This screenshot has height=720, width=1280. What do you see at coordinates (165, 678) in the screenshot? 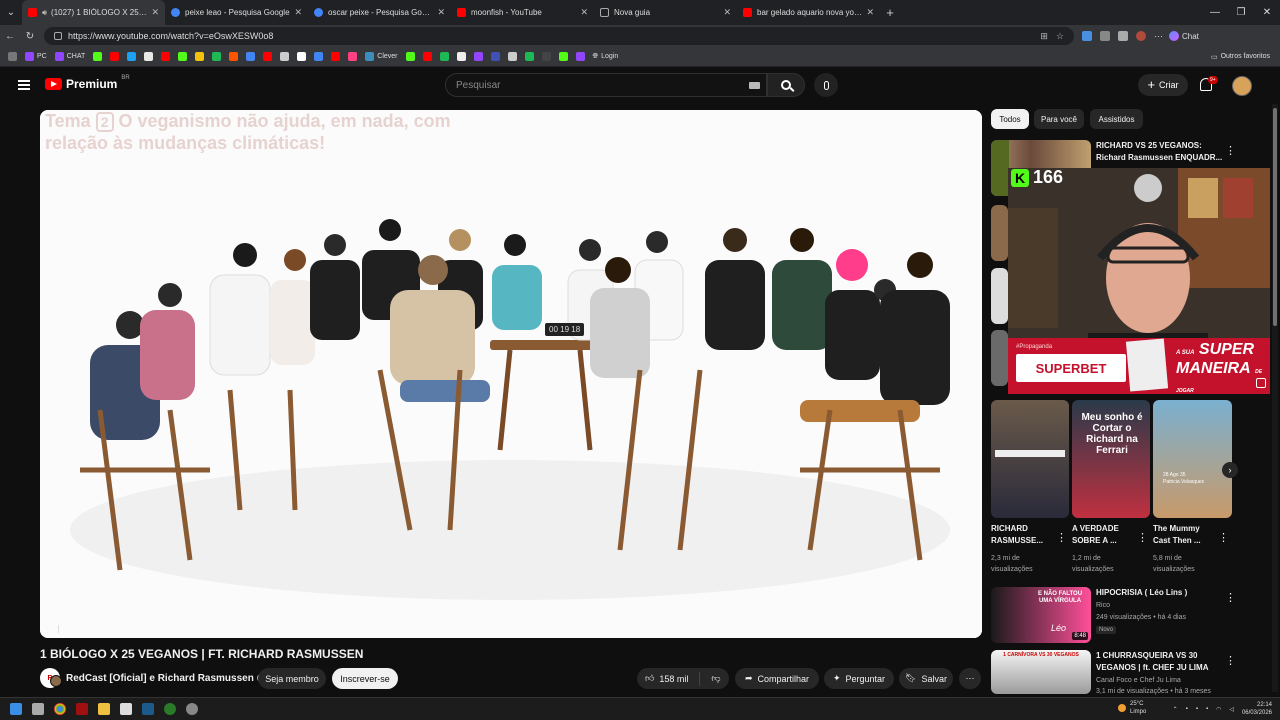
I see `channel-name: RedCast [Oficial] e Richard Rasmussen` at bounding box center [165, 678].